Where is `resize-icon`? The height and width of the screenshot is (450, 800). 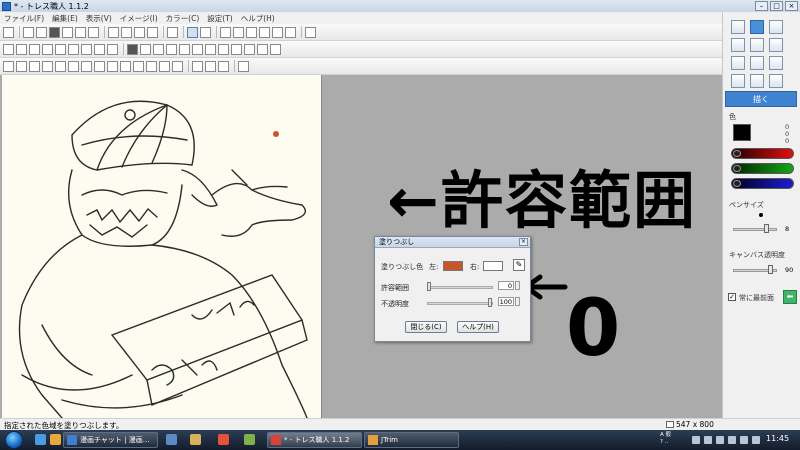 resize-icon is located at coordinates (60, 49).